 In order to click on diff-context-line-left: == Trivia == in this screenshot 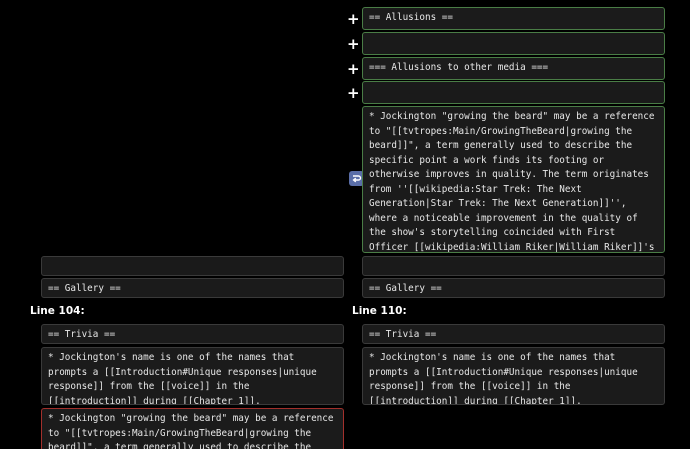, I will do `click(192, 334)`.